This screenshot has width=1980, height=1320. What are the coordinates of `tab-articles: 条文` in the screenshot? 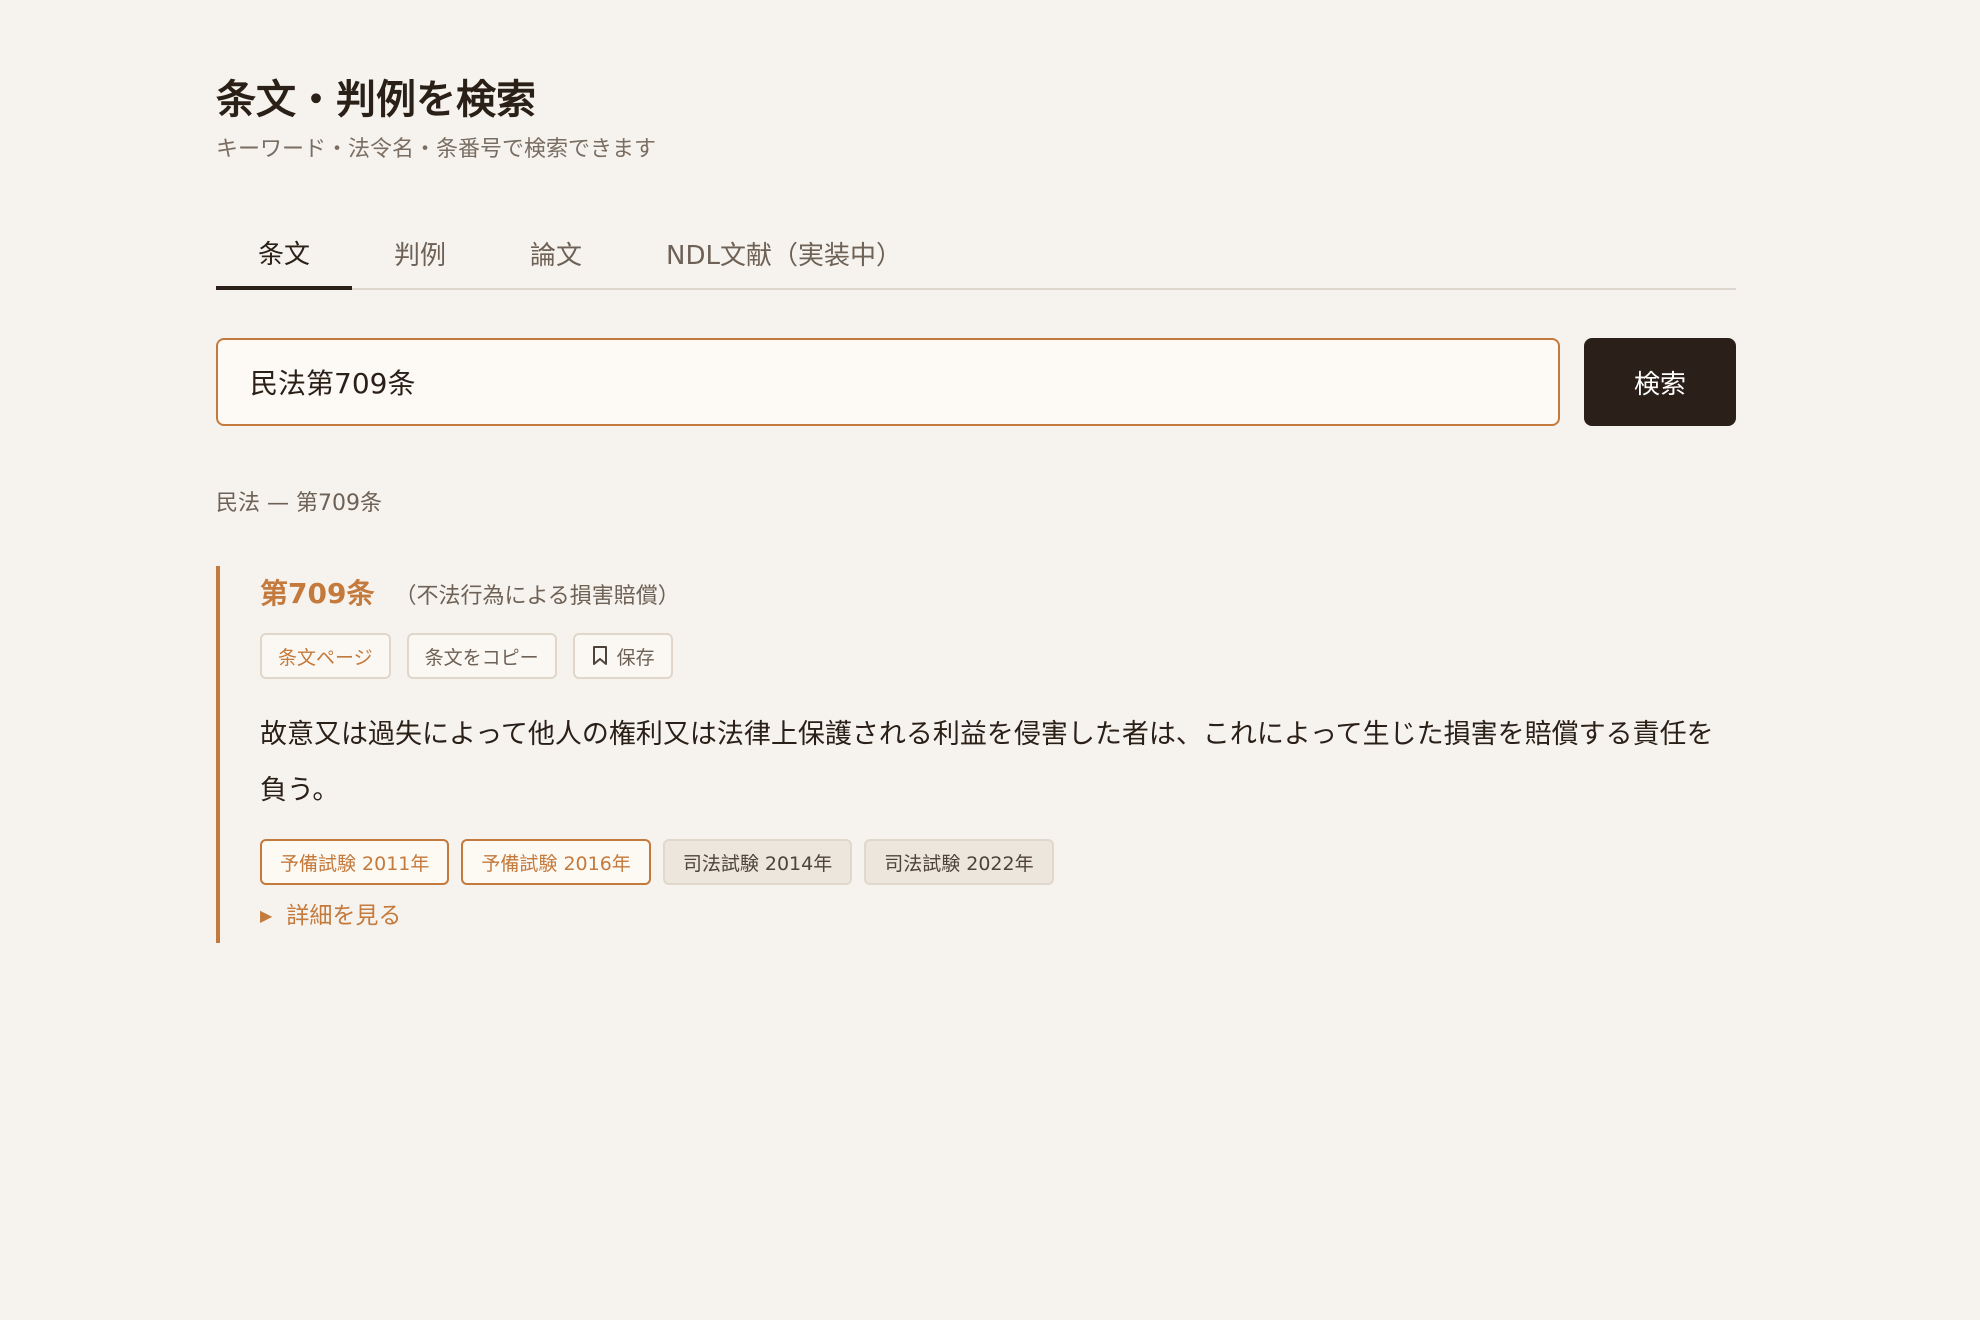 It's located at (284, 254).